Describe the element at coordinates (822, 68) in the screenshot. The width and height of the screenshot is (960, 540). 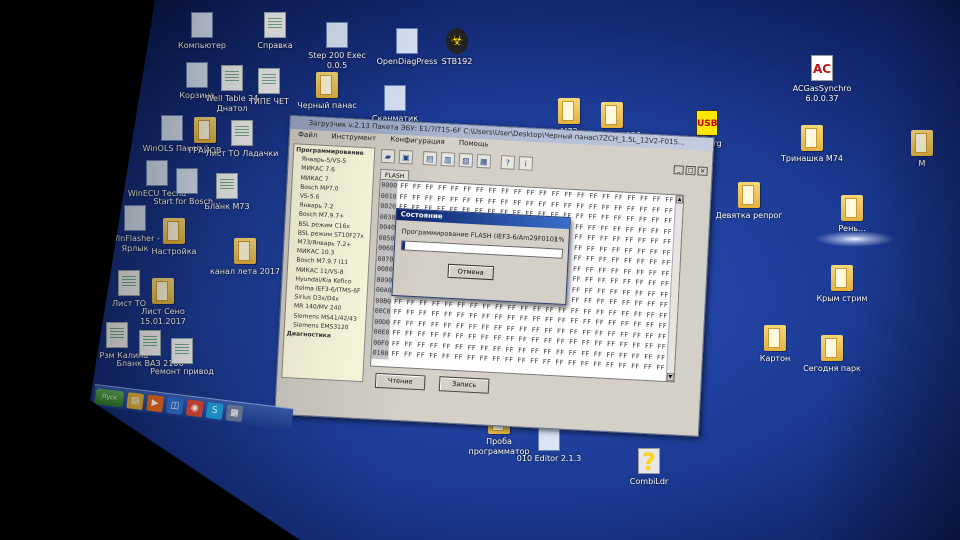
I see `acgas-icon: AC` at that location.